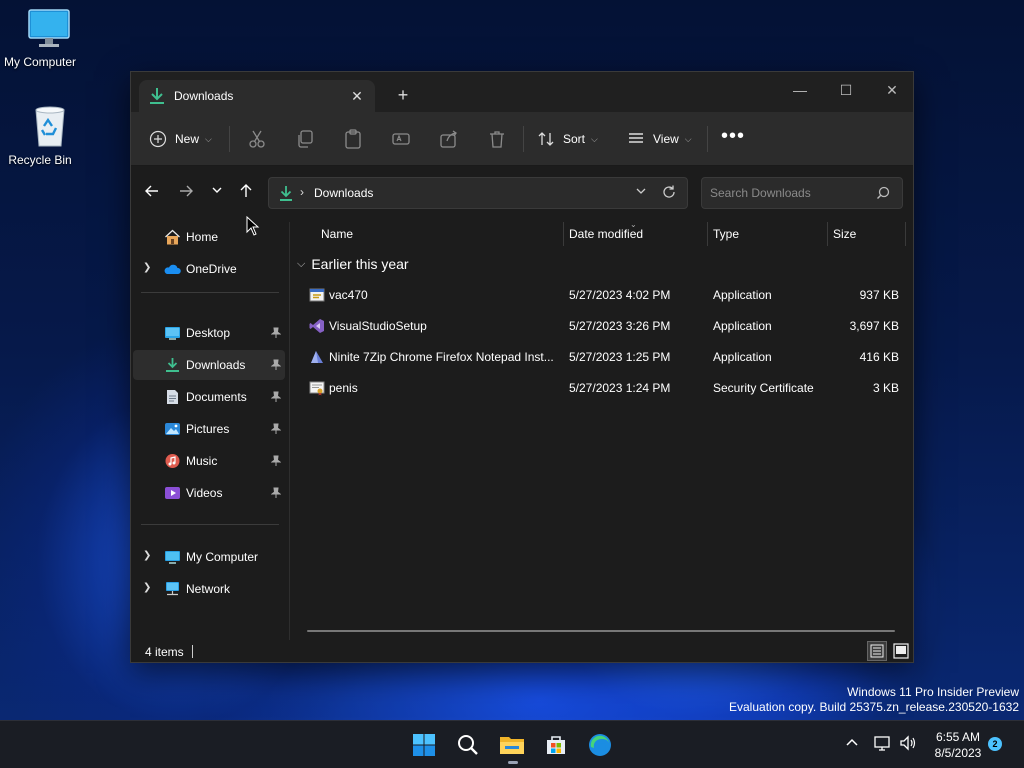 This screenshot has width=1024, height=768. Describe the element at coordinates (217, 193) in the screenshot. I see `recent-locations-button` at that location.